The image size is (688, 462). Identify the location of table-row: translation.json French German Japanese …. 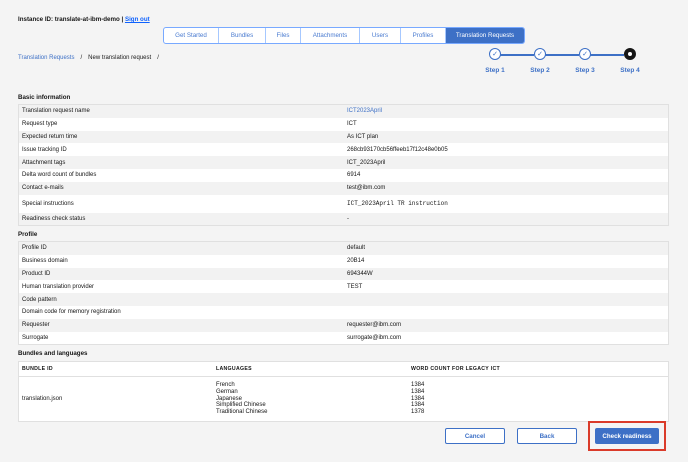
(343, 399).